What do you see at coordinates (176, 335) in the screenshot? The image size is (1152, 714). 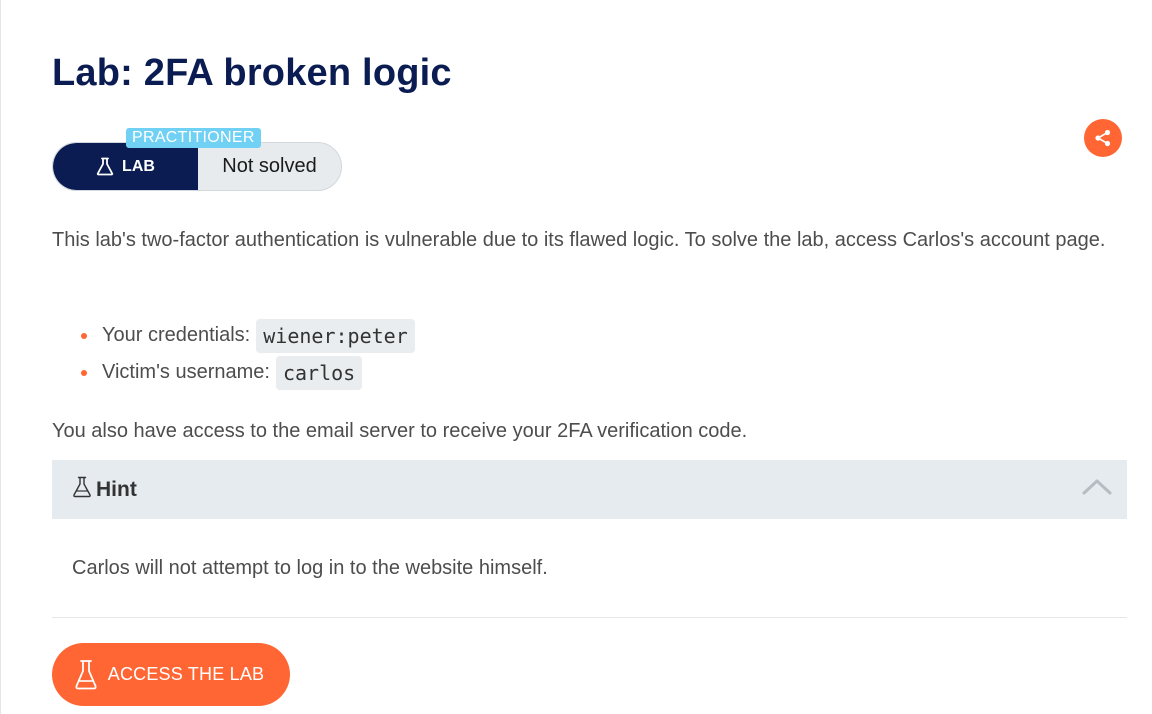 I see `credential-label: Your credentials:` at bounding box center [176, 335].